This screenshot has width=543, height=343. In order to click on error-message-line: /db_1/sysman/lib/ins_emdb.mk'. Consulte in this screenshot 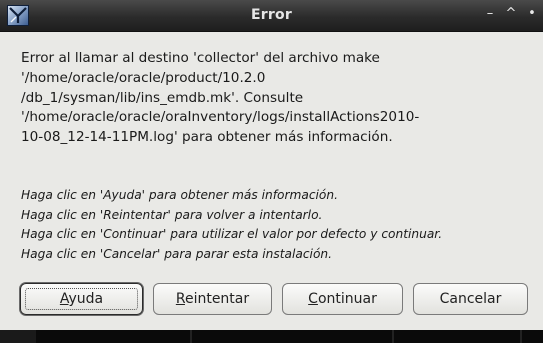, I will do `click(162, 97)`.